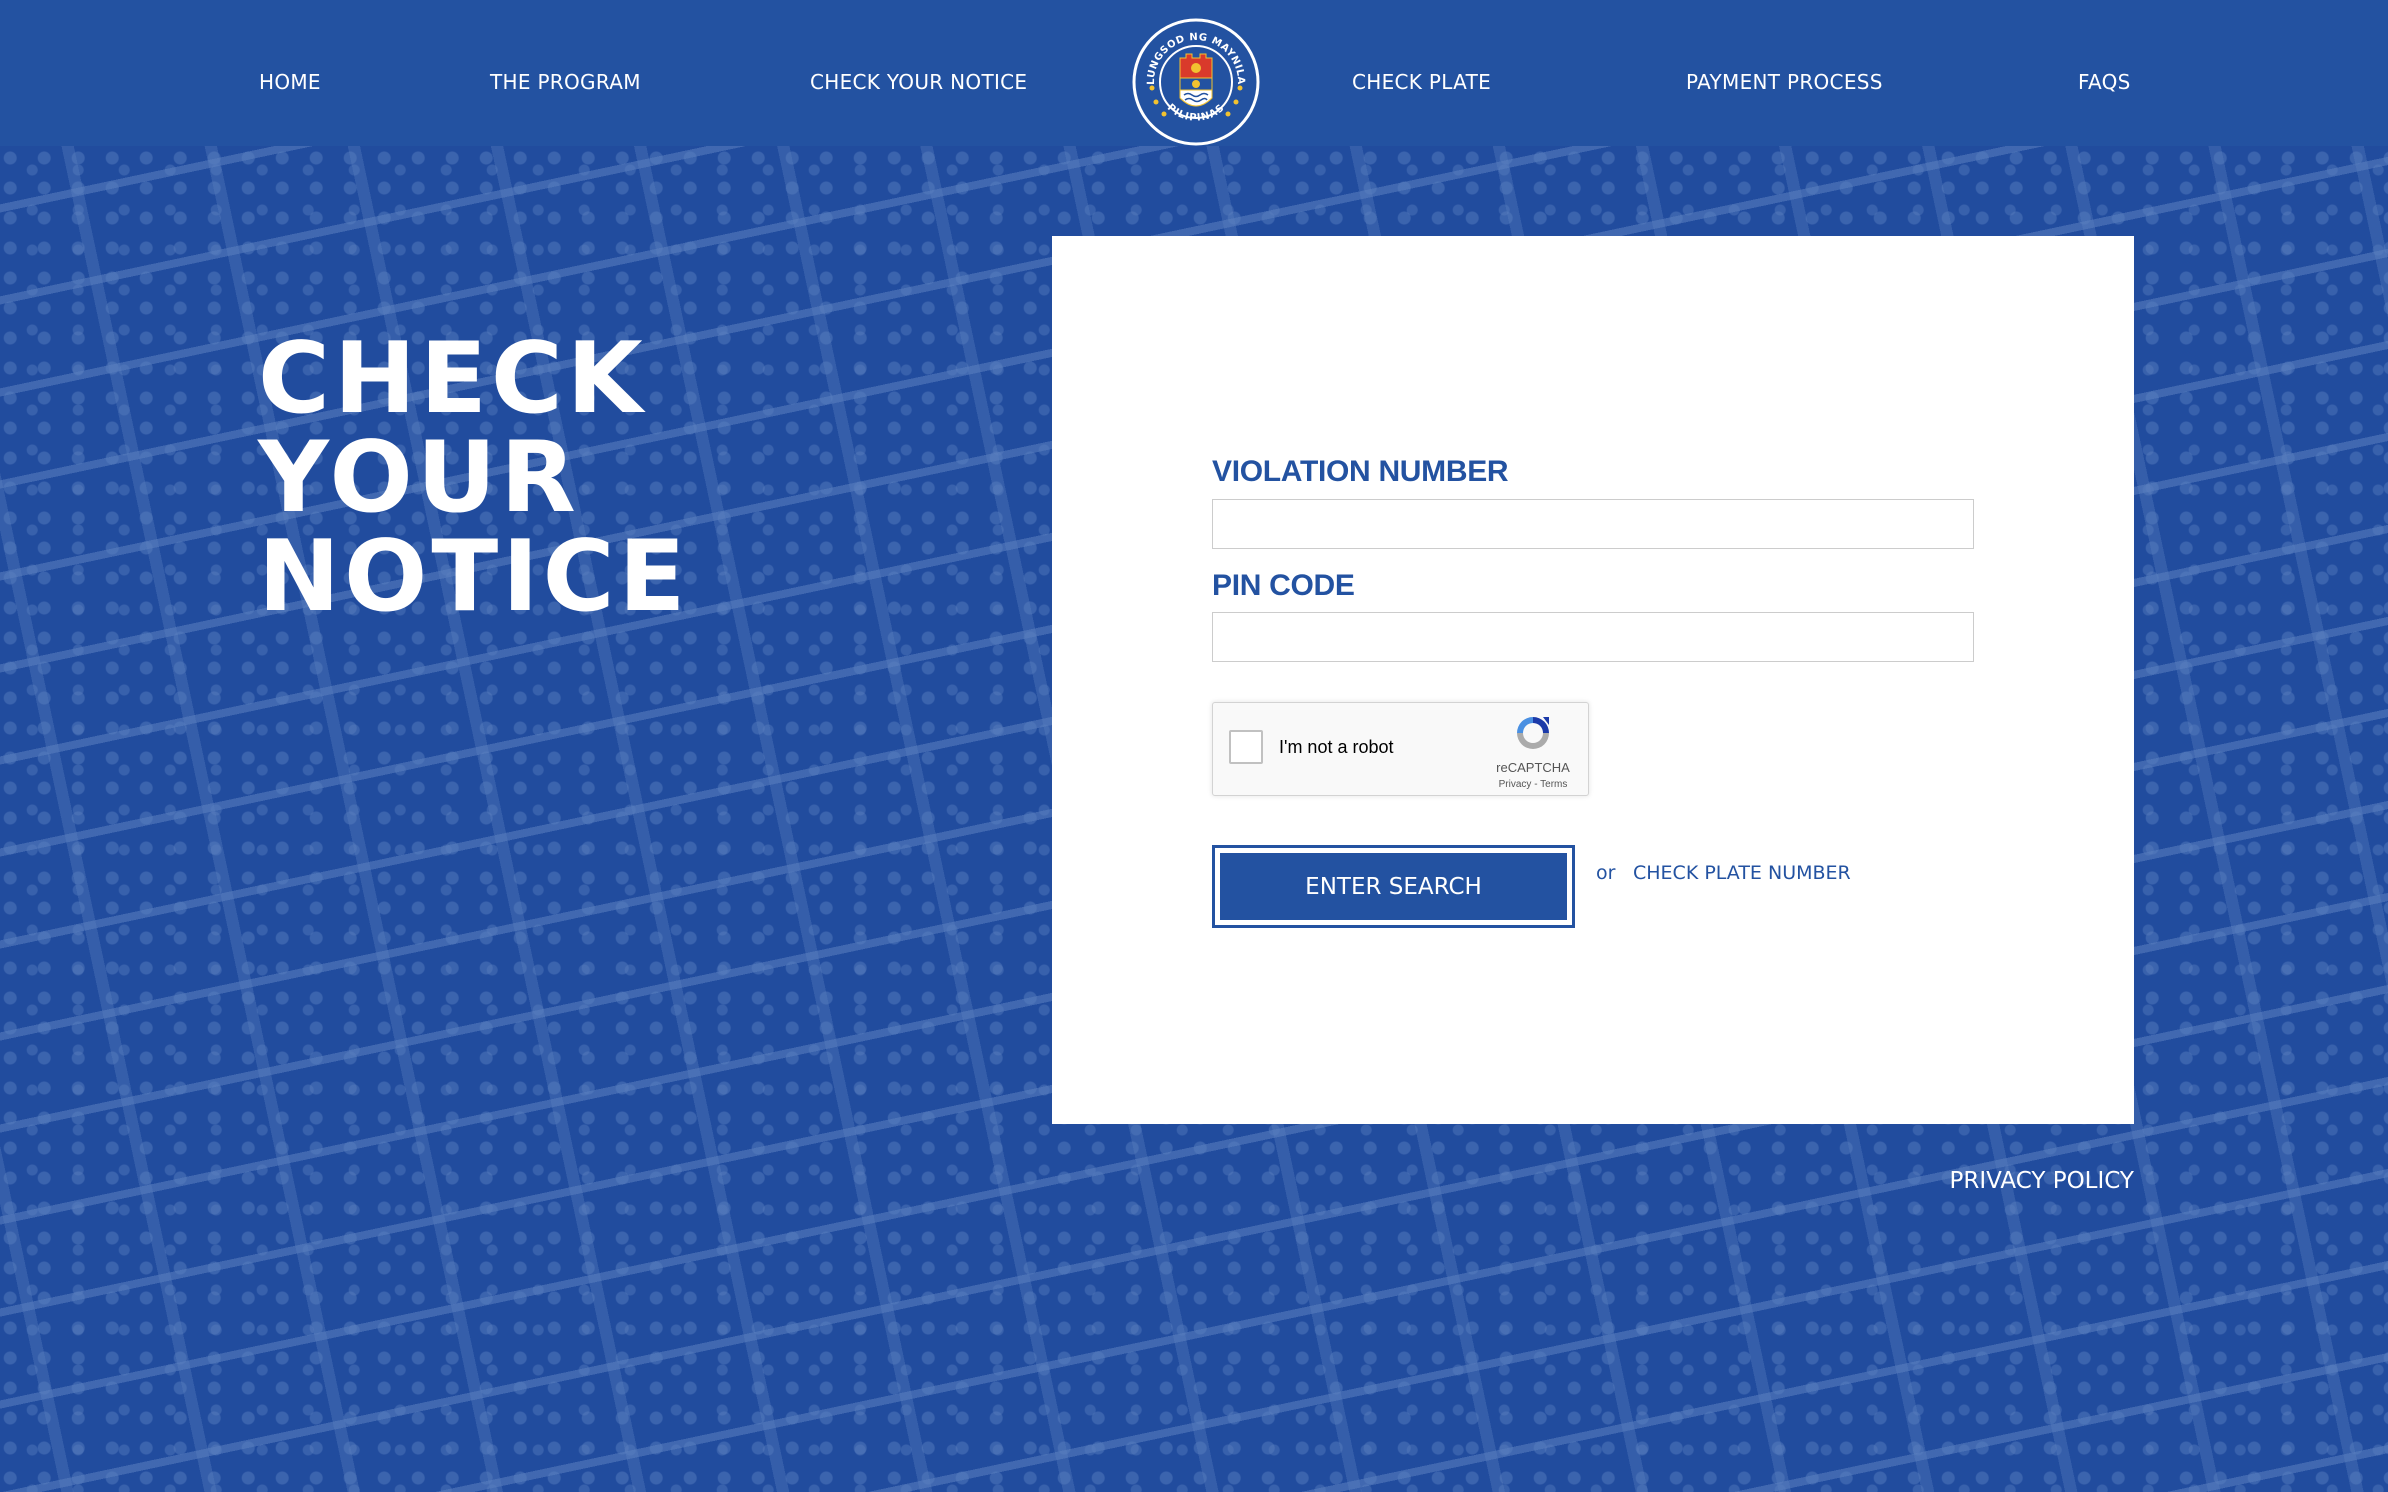 This screenshot has height=1492, width=2388. I want to click on recaptcha-label: I'm not a robot, so click(1336, 747).